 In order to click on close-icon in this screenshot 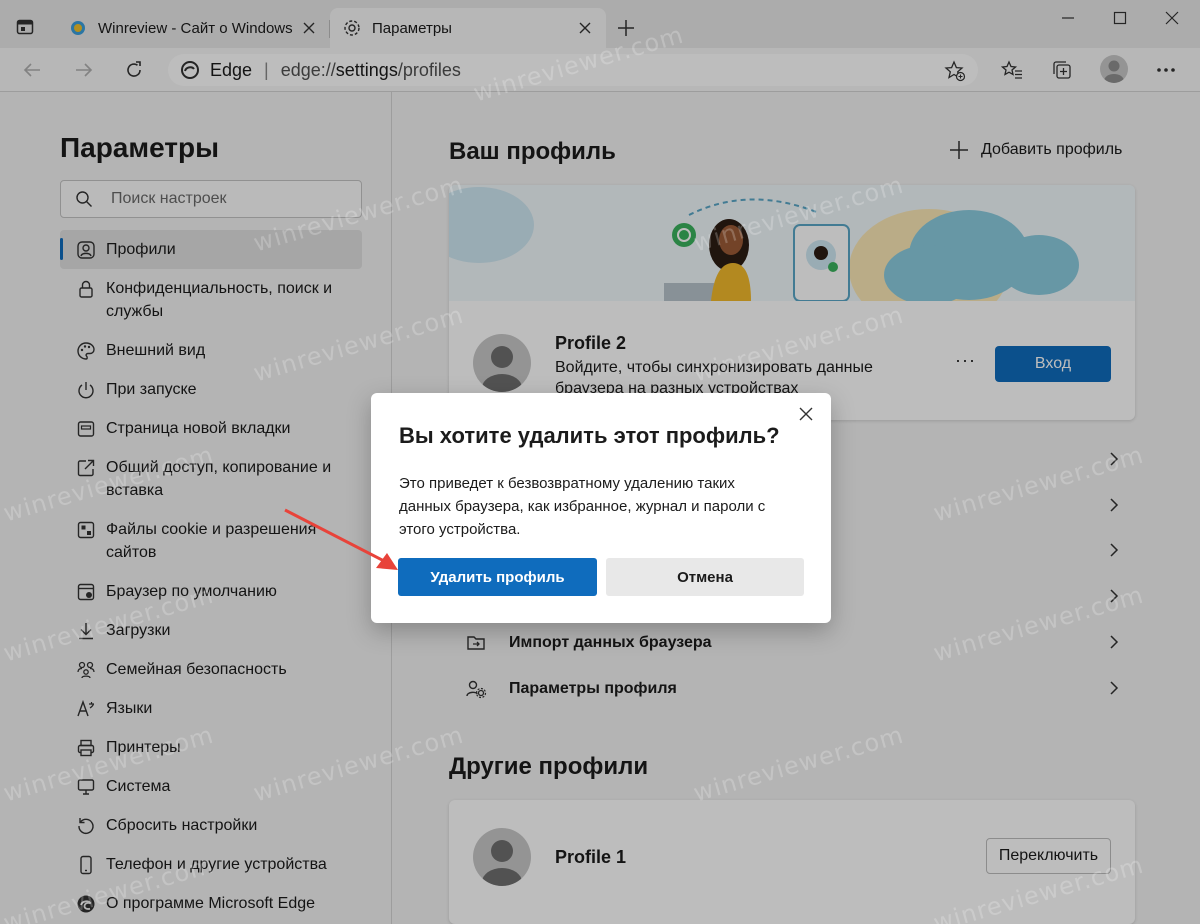, I will do `click(806, 414)`.